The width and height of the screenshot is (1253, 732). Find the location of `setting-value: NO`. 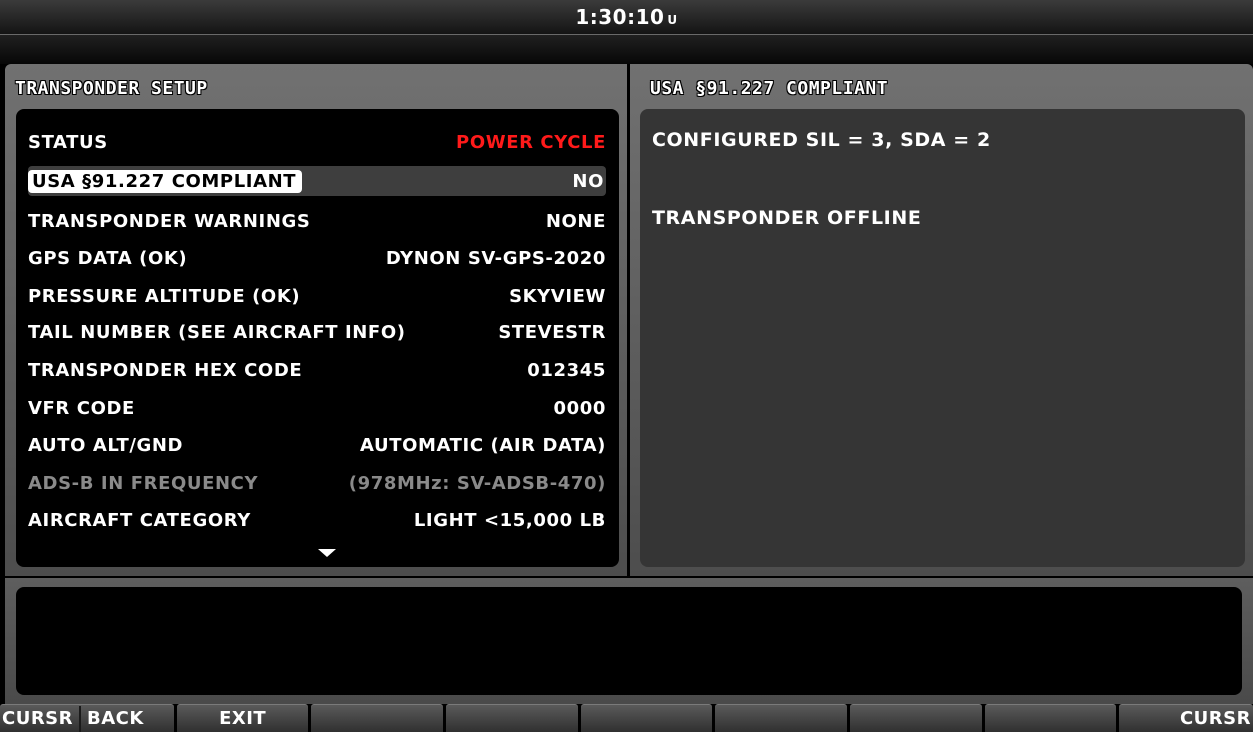

setting-value: NO is located at coordinates (588, 181).